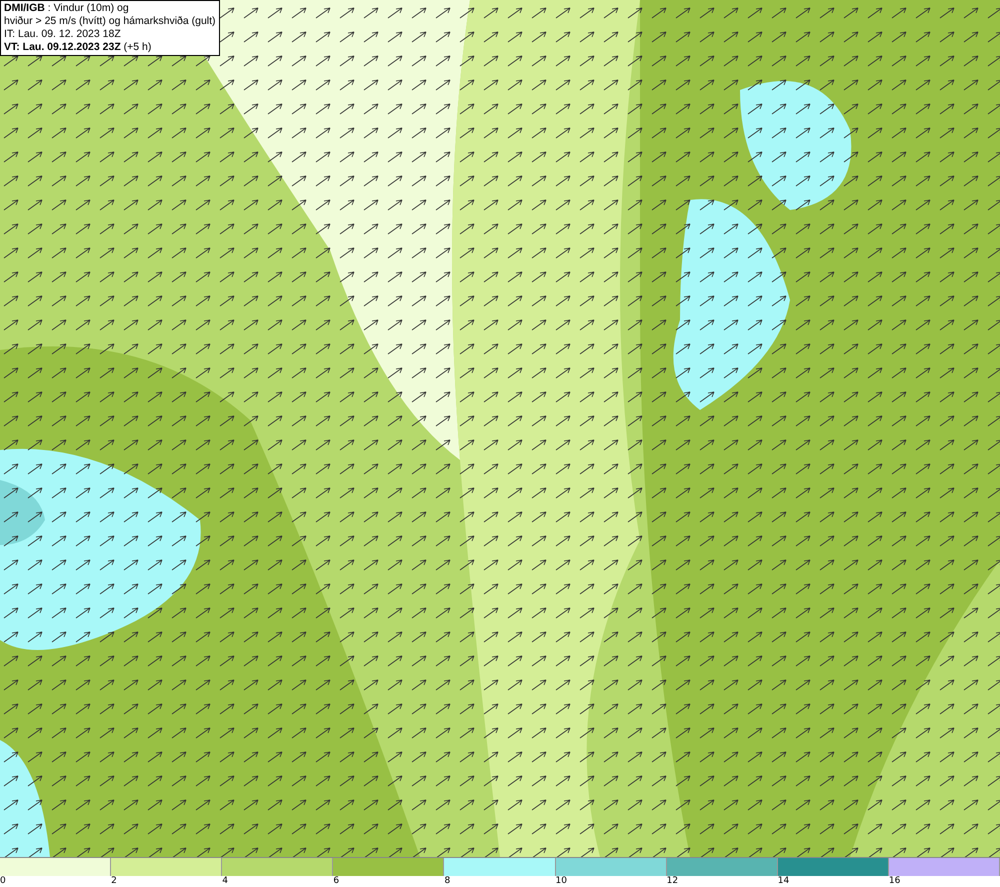 Image resolution: width=1000 pixels, height=887 pixels. I want to click on legend-tick-label: 16, so click(894, 881).